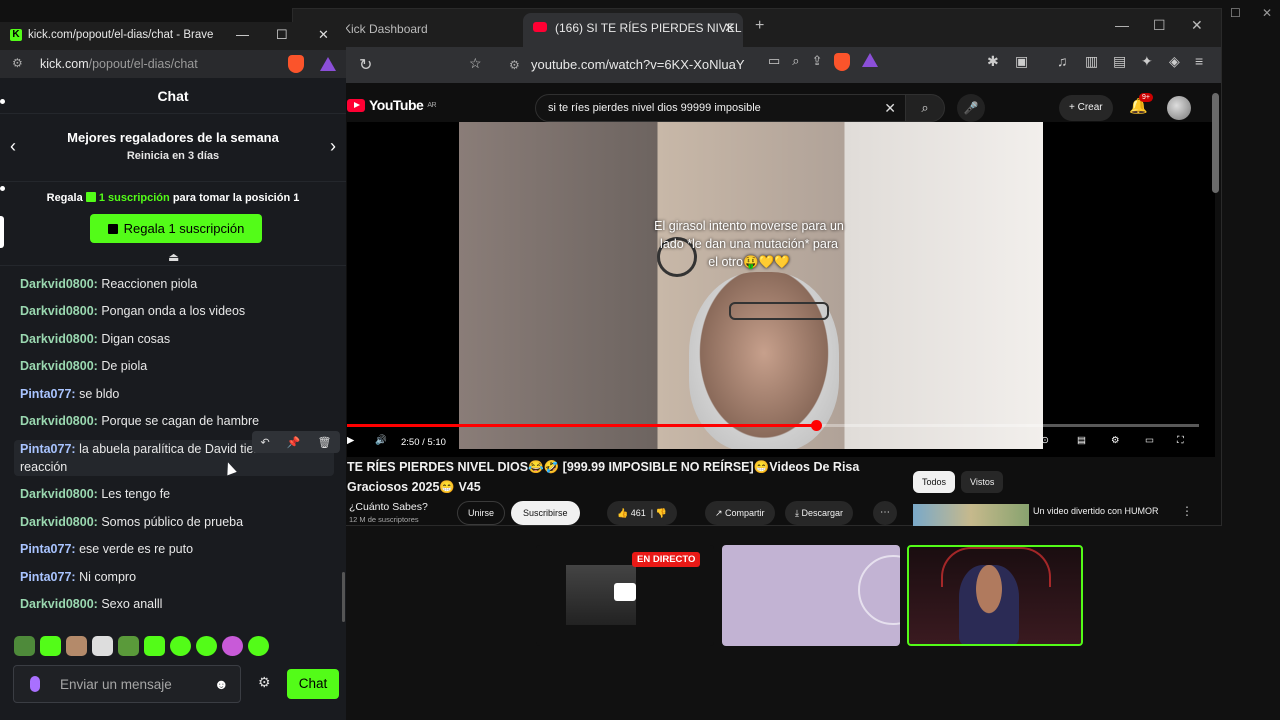 The height and width of the screenshot is (720, 1280). What do you see at coordinates (264, 682) in the screenshot?
I see `chat-settings-icon: ⚙` at bounding box center [264, 682].